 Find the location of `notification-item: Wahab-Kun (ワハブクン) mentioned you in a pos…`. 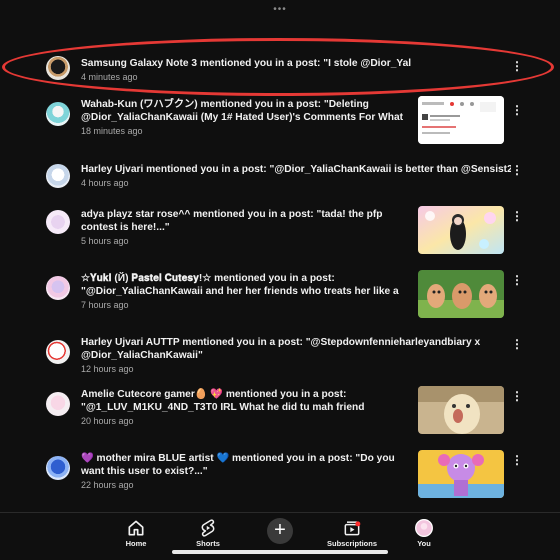

notification-item: Wahab-Kun (ワハブクン) mentioned you in a pos… is located at coordinates (280, 131).